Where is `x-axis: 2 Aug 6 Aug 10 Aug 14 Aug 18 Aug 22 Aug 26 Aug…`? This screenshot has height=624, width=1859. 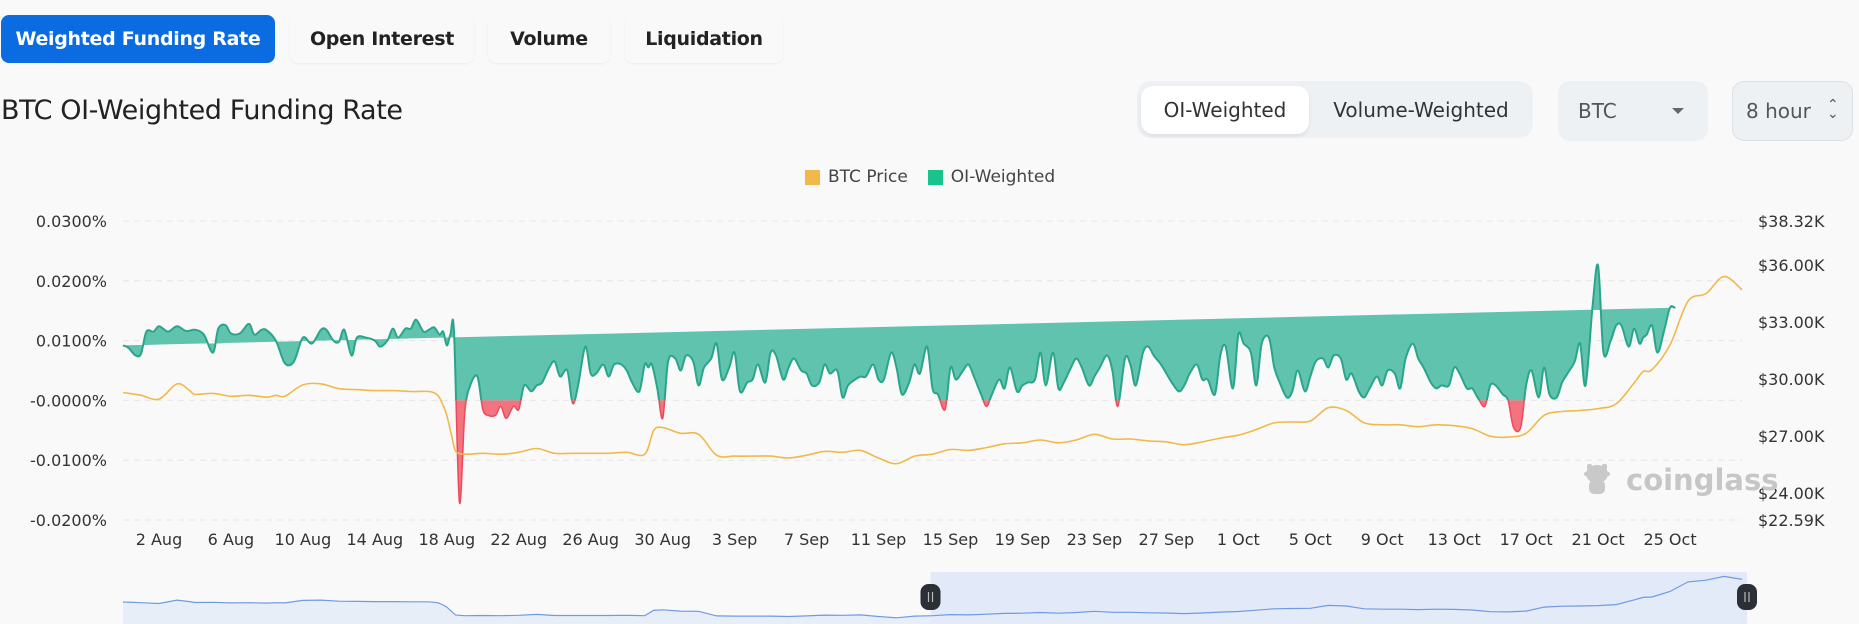
x-axis: 2 Aug 6 Aug 10 Aug 14 Aug 18 Aug 22 Aug 26 Aug… is located at coordinates (916, 539).